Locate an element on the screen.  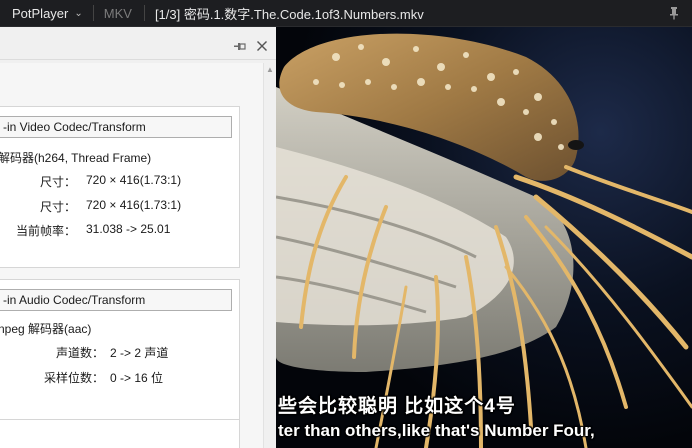
info-label: 采样位数： is located at coordinates (73, 378).